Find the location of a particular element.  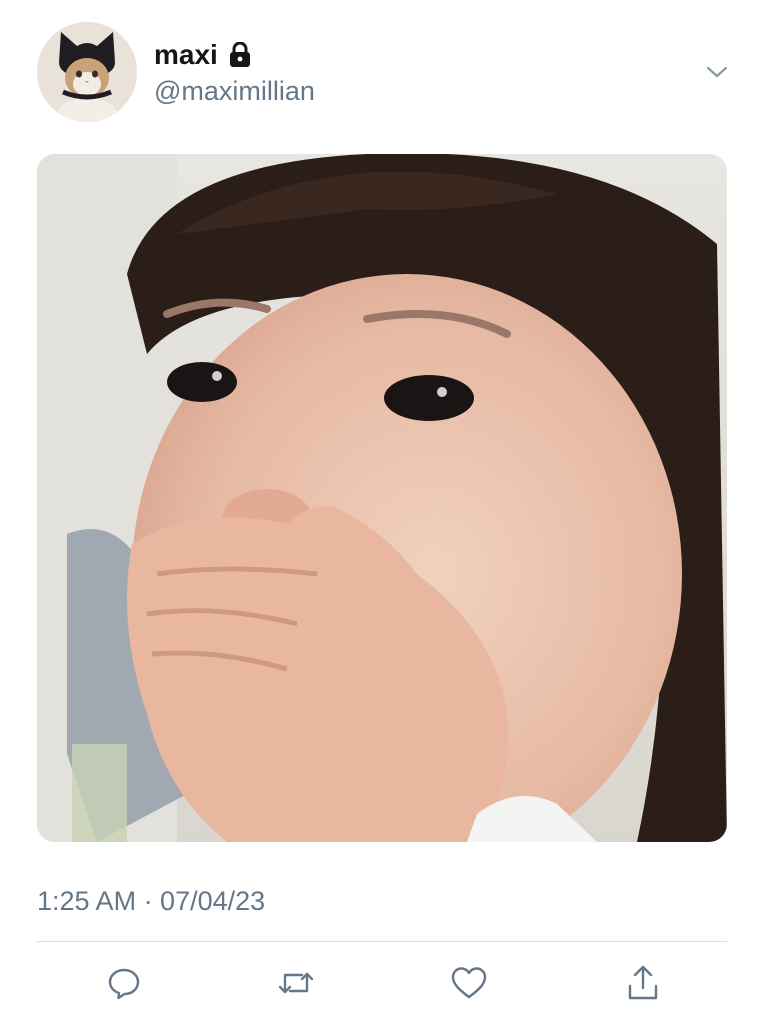

reply-button is located at coordinates (124, 983).